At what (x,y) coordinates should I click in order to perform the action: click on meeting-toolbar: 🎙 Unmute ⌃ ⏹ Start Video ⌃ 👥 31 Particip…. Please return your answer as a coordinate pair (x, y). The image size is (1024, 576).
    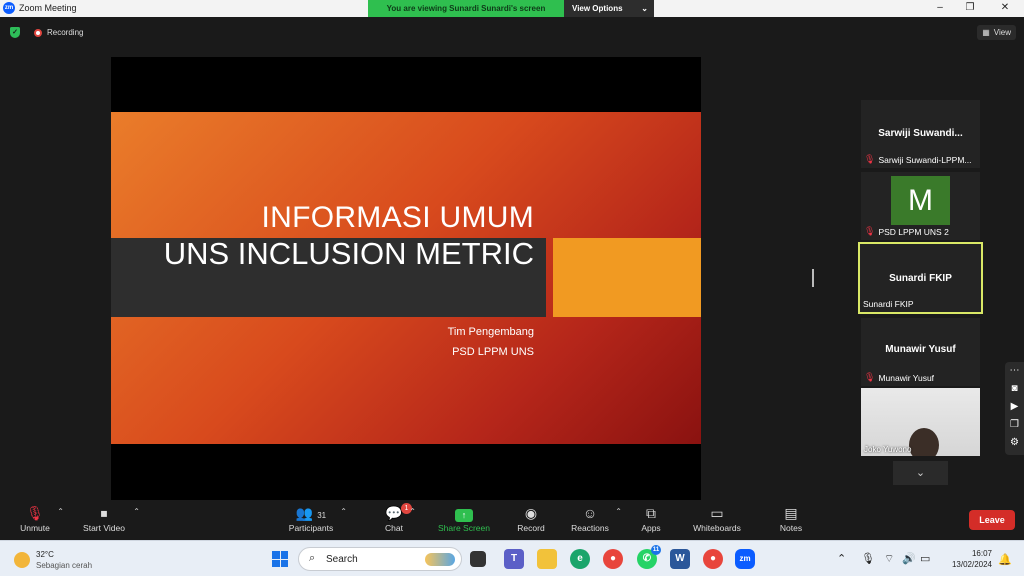
    Looking at the image, I should click on (512, 520).